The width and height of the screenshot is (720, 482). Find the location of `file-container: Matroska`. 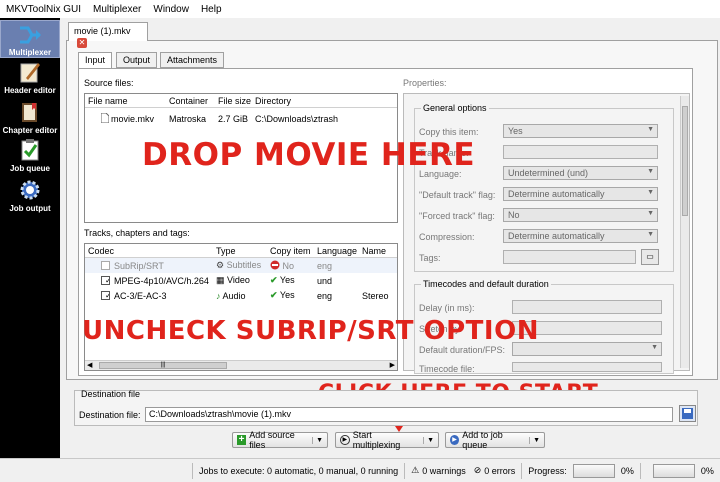

file-container: Matroska is located at coordinates (188, 118).